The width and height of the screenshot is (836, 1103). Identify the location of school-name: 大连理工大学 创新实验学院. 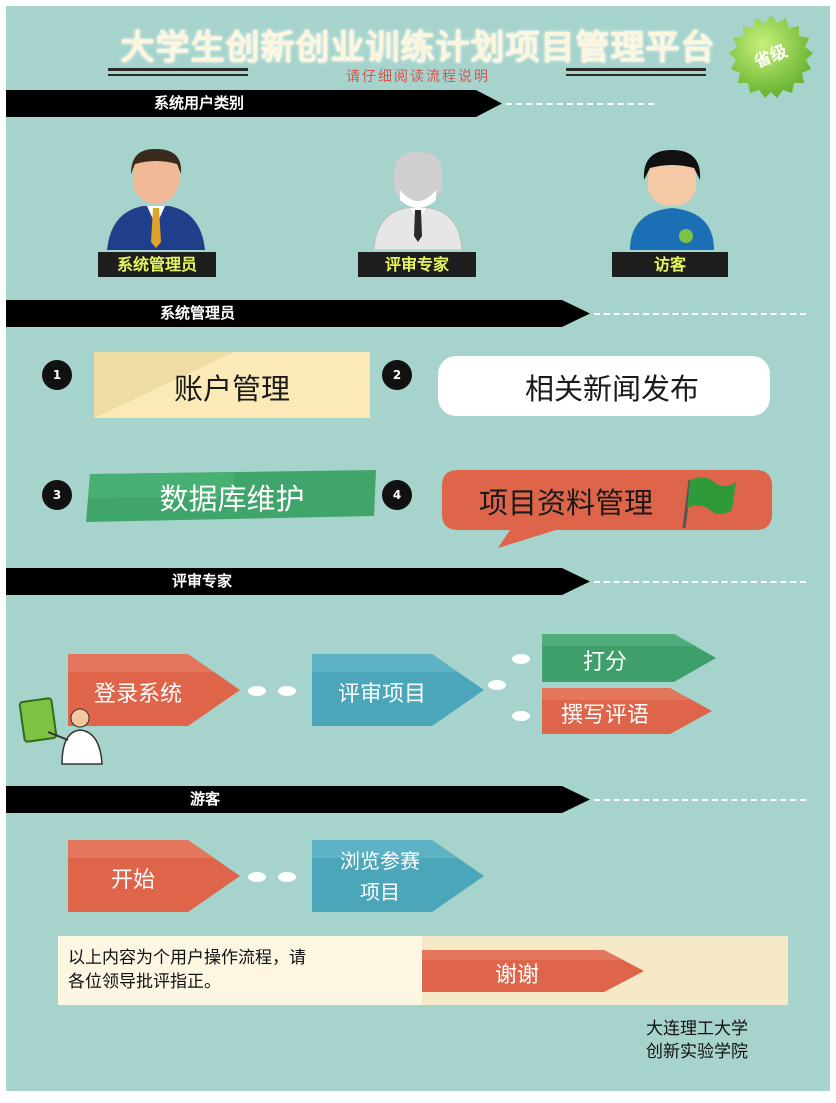
(721, 1041).